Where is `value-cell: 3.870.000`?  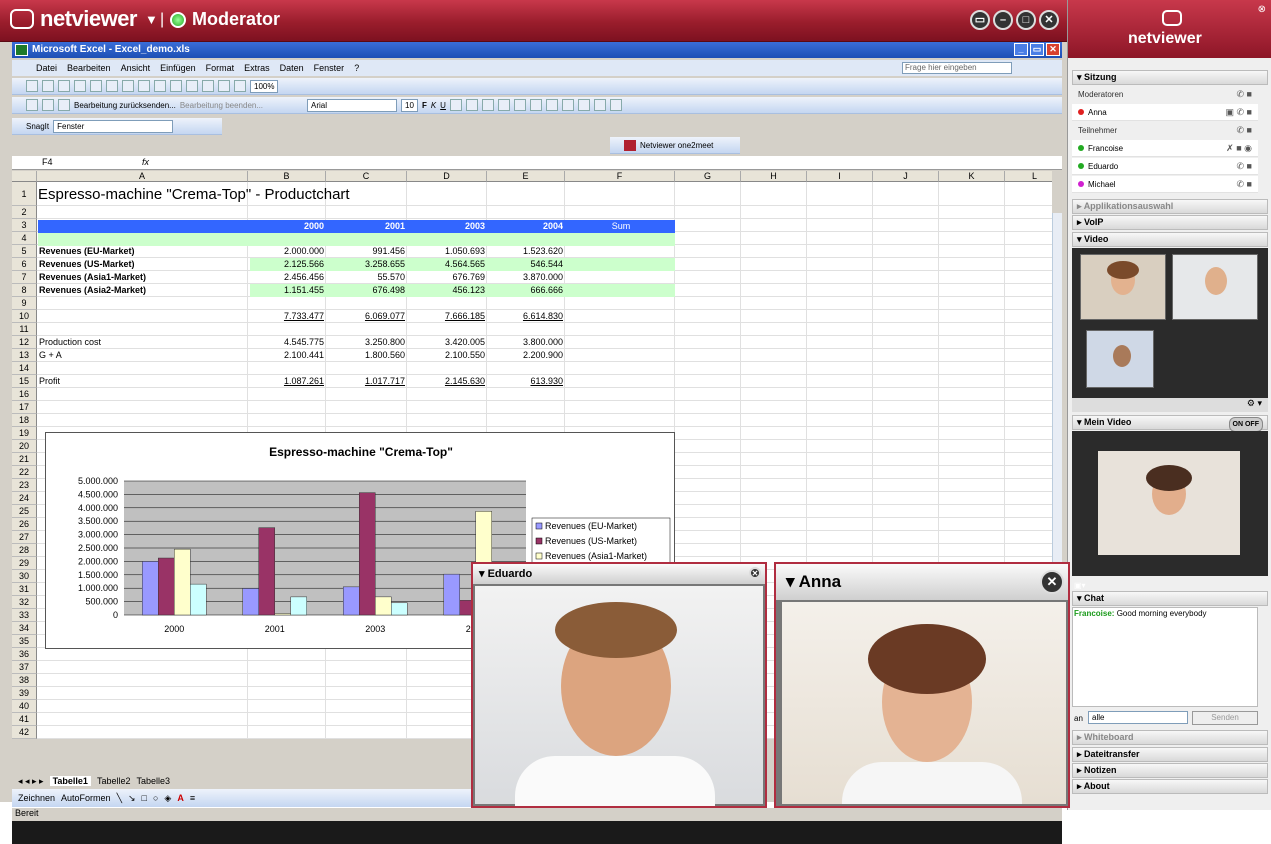 value-cell: 3.870.000 is located at coordinates (528, 277).